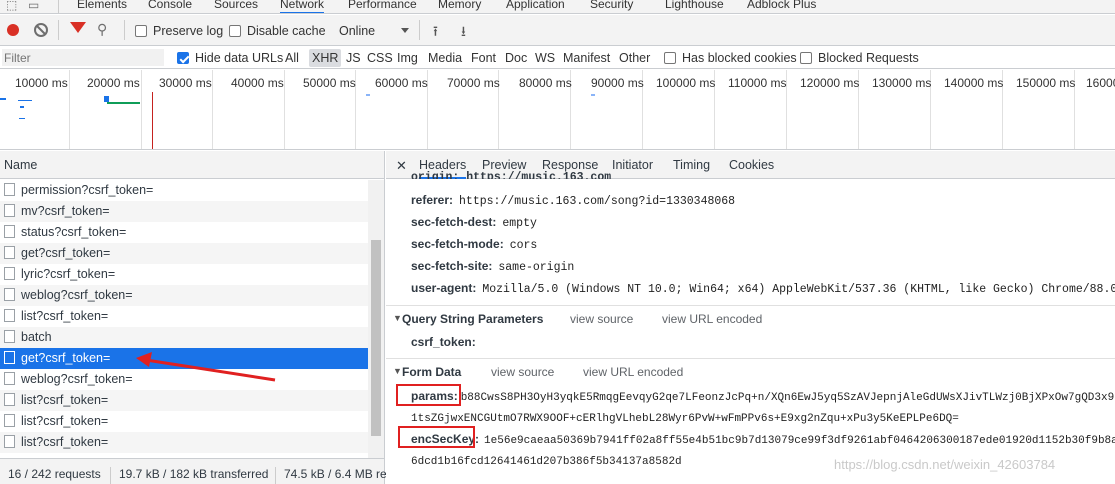 This screenshot has height=484, width=1115. What do you see at coordinates (739, 58) in the screenshot?
I see `has-blocked-cookies-label: Has blocked cookies` at bounding box center [739, 58].